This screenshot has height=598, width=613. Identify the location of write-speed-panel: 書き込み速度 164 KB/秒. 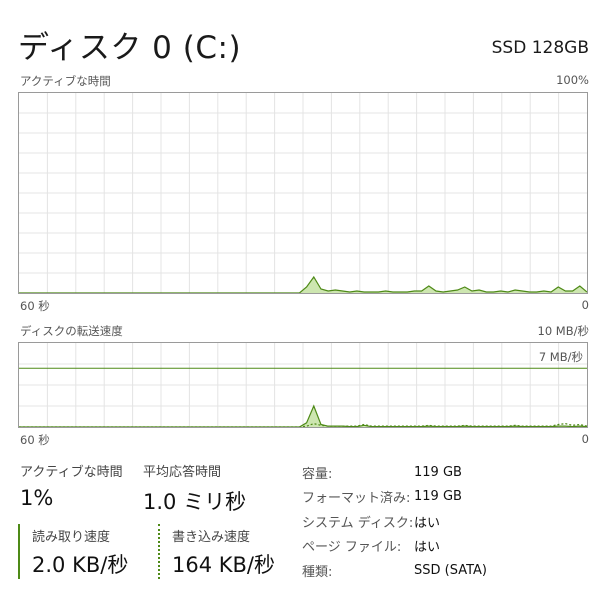
(216, 551).